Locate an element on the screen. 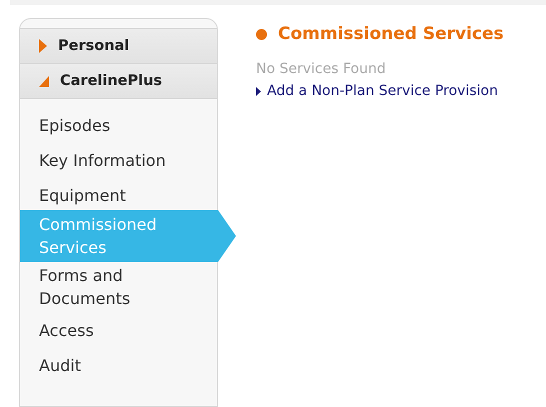 This screenshot has height=407, width=546. sidebar-item: Audit is located at coordinates (128, 365).